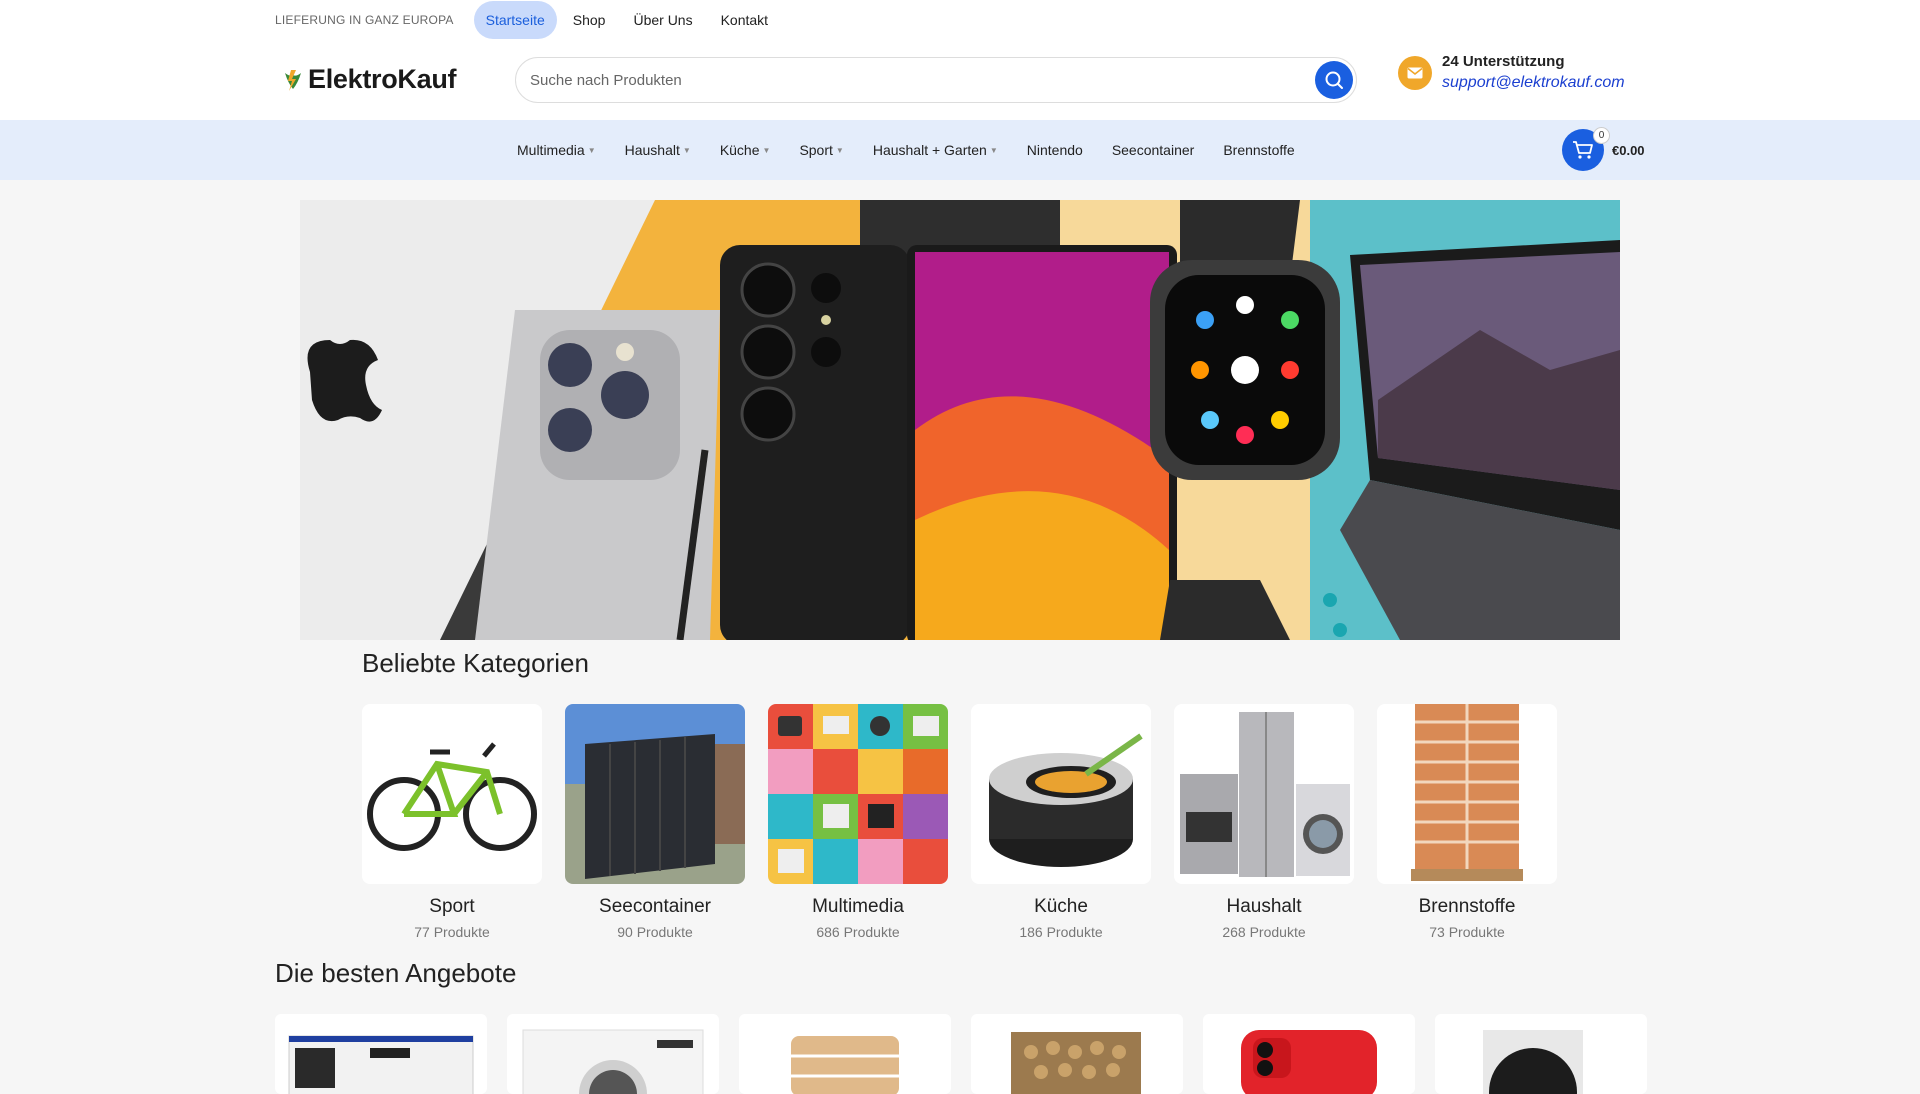 The width and height of the screenshot is (1920, 1094). I want to click on deal-card-pellets, so click(845, 1054).